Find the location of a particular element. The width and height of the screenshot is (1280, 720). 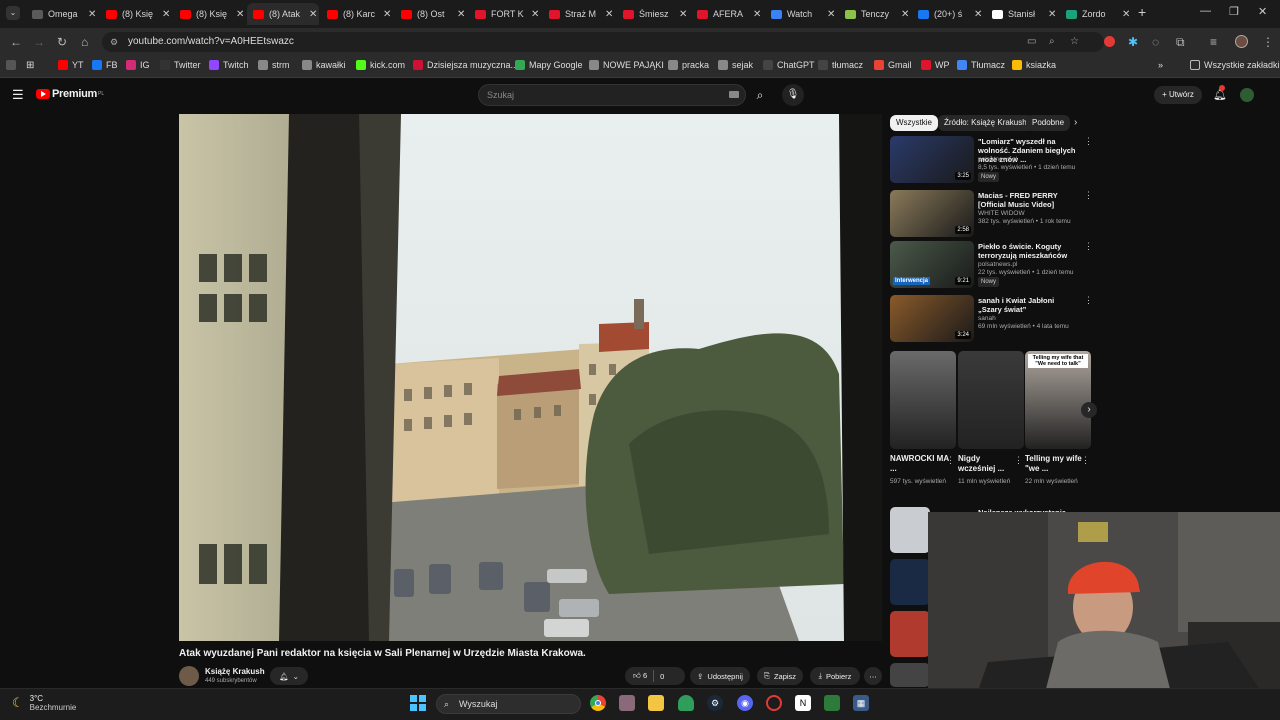

bookmark-star-icon: ☆ is located at coordinates (1074, 42).